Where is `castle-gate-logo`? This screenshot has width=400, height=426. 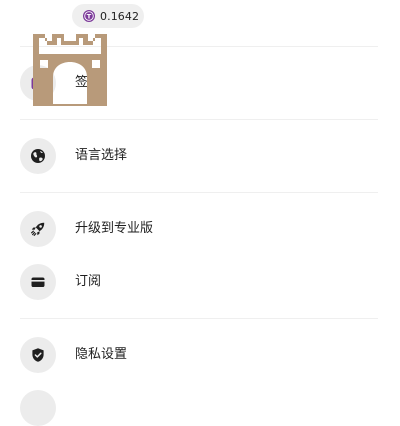 castle-gate-logo is located at coordinates (70, 70).